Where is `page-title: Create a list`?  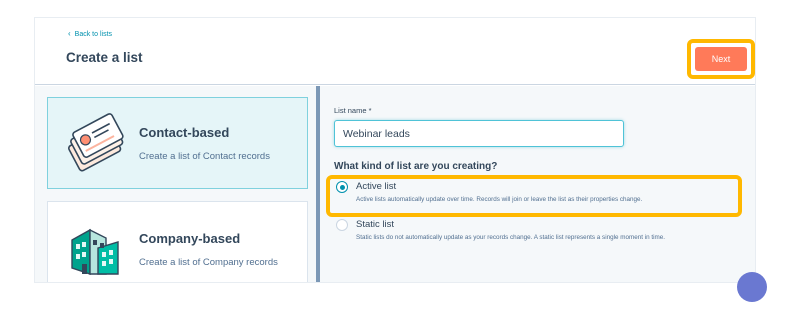 page-title: Create a list is located at coordinates (104, 57).